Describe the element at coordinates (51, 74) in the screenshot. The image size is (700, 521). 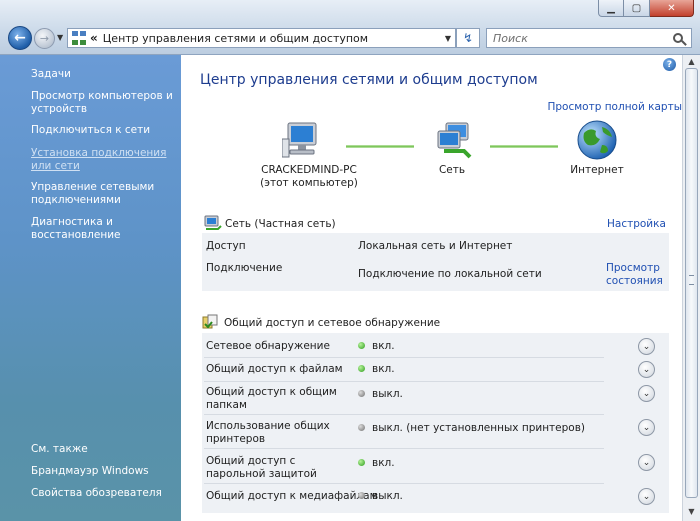
I see `sidebar-heading-tasks: Задачи` at that location.